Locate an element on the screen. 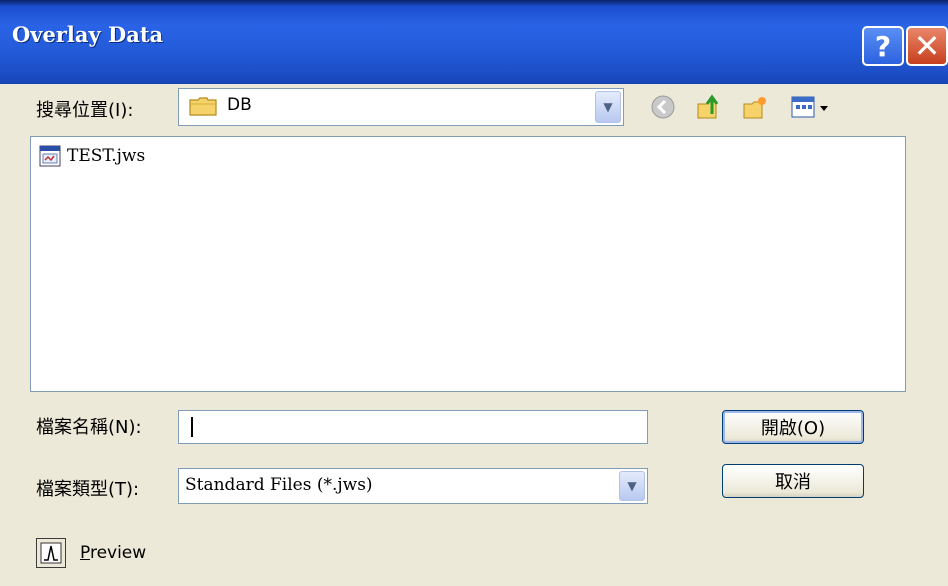  up-folder-icon is located at coordinates (709, 107).